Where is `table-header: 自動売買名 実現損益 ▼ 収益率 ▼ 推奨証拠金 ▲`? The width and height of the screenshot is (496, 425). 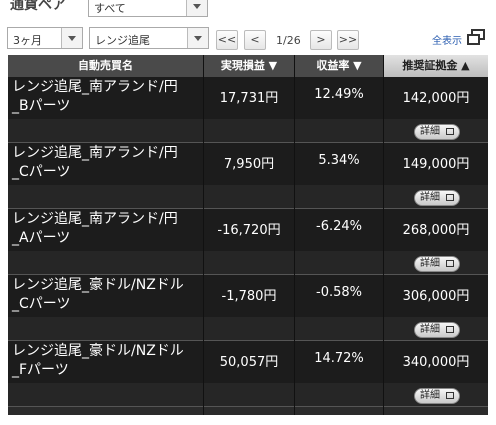 table-header: 自動売買名 実現損益 ▼ 収益率 ▼ 推奨証拠金 ▲ is located at coordinates (248, 66).